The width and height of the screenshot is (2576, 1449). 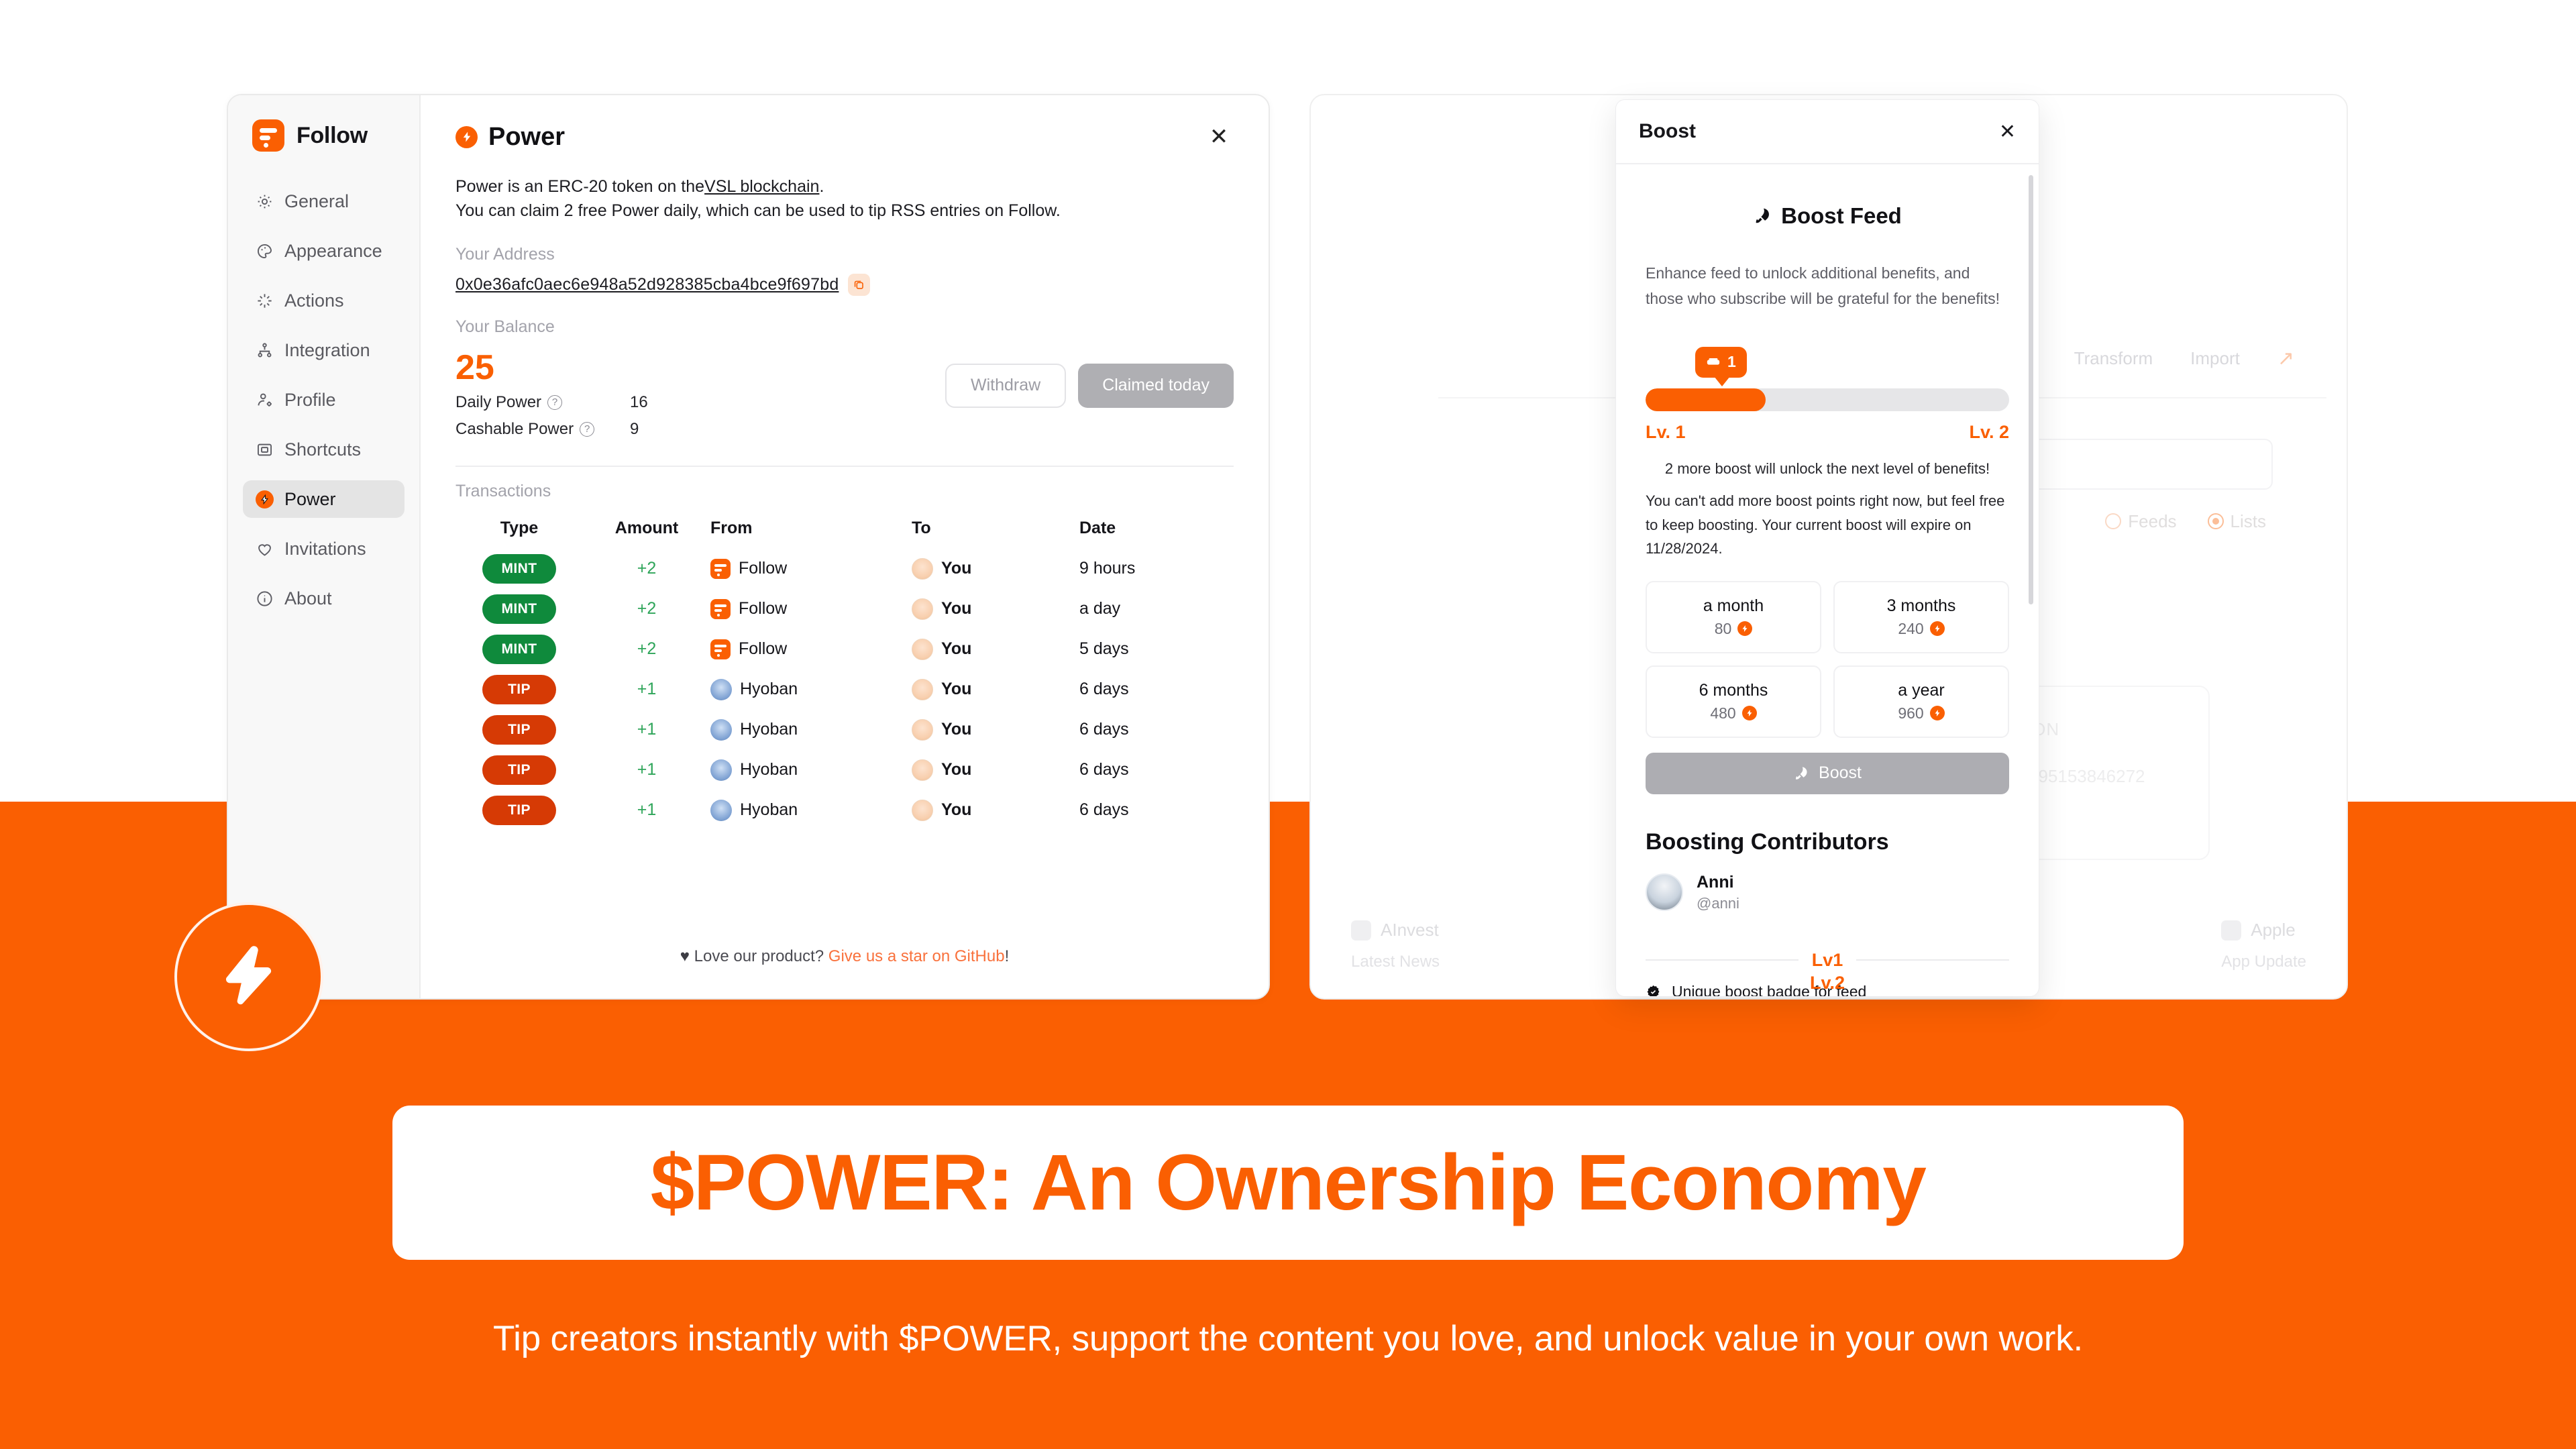 What do you see at coordinates (1767, 841) in the screenshot?
I see `contributors-title: Boosting Contributors` at bounding box center [1767, 841].